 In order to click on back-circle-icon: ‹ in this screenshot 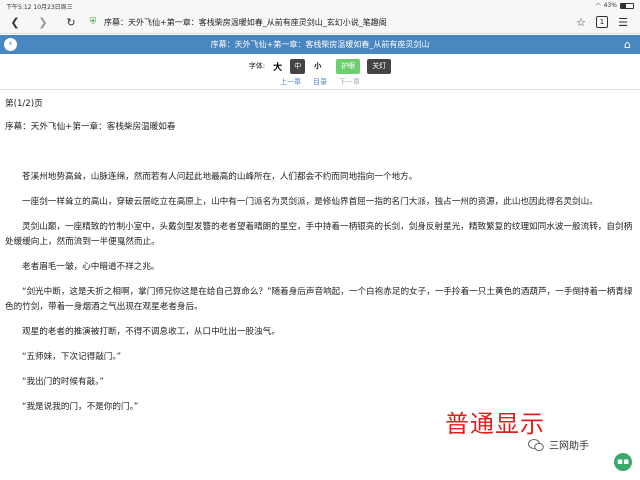, I will do `click(10, 44)`.